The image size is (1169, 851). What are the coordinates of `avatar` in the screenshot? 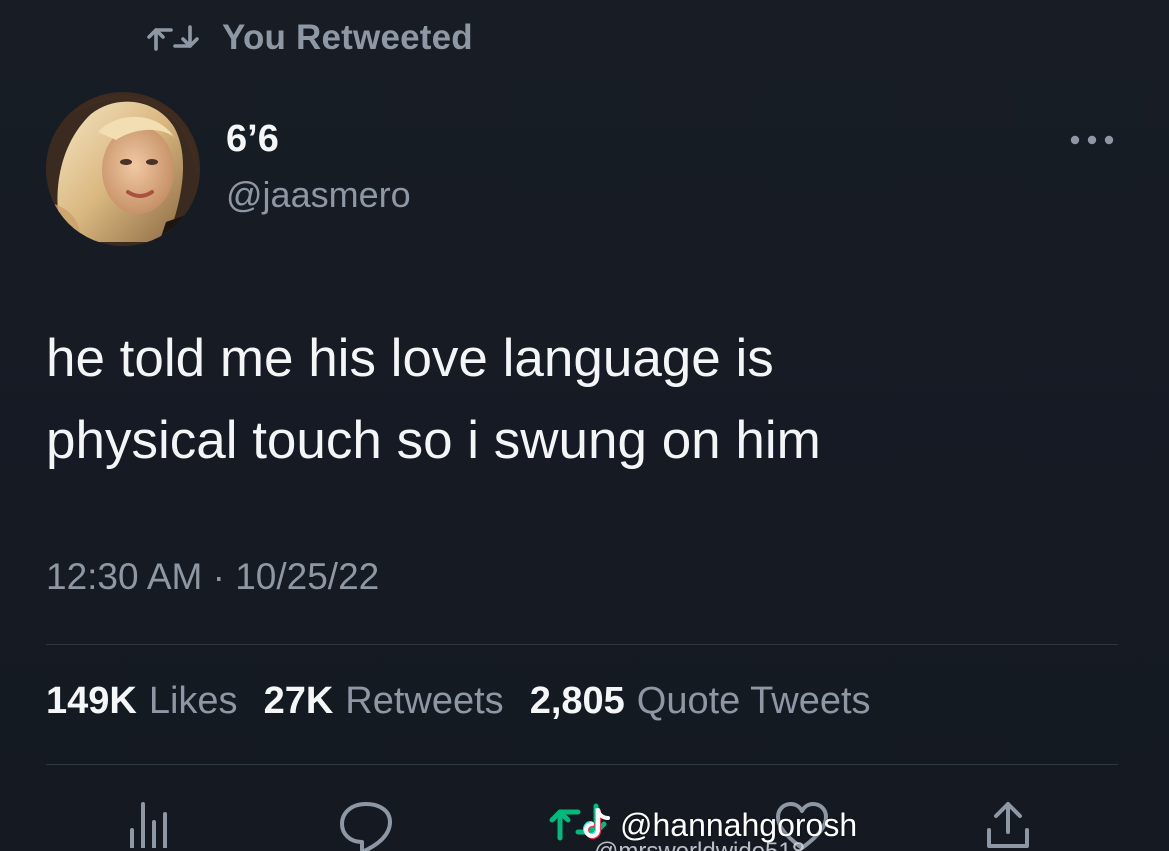 It's located at (123, 169).